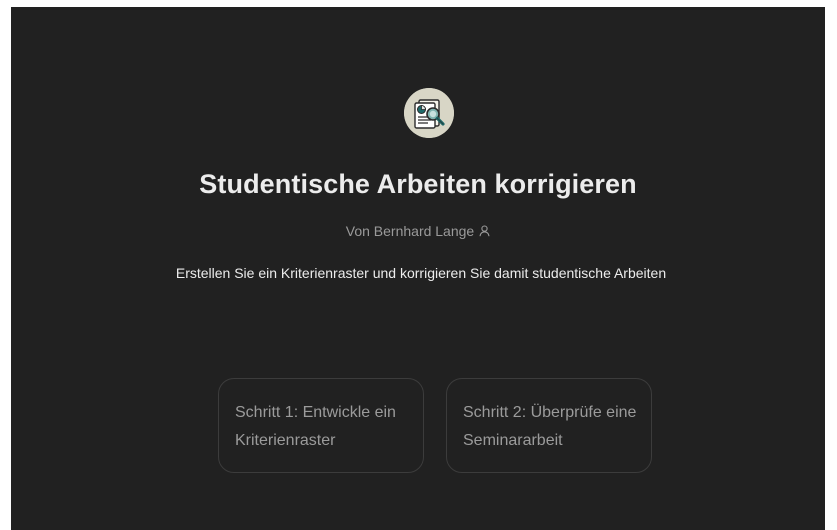 This screenshot has width=837, height=530. I want to click on document-magnifier-icon, so click(429, 113).